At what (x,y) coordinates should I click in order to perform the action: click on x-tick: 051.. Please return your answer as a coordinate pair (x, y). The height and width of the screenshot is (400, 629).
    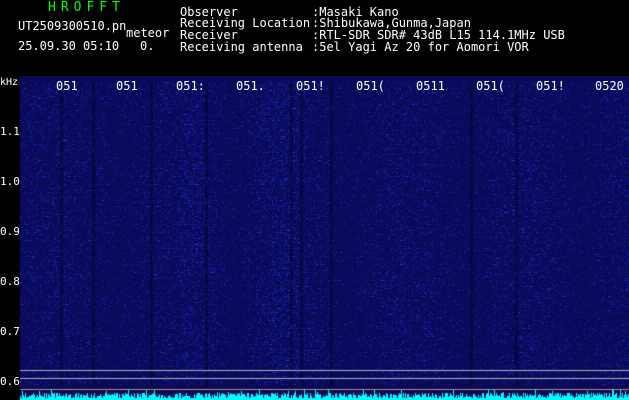
    Looking at the image, I should click on (250, 86).